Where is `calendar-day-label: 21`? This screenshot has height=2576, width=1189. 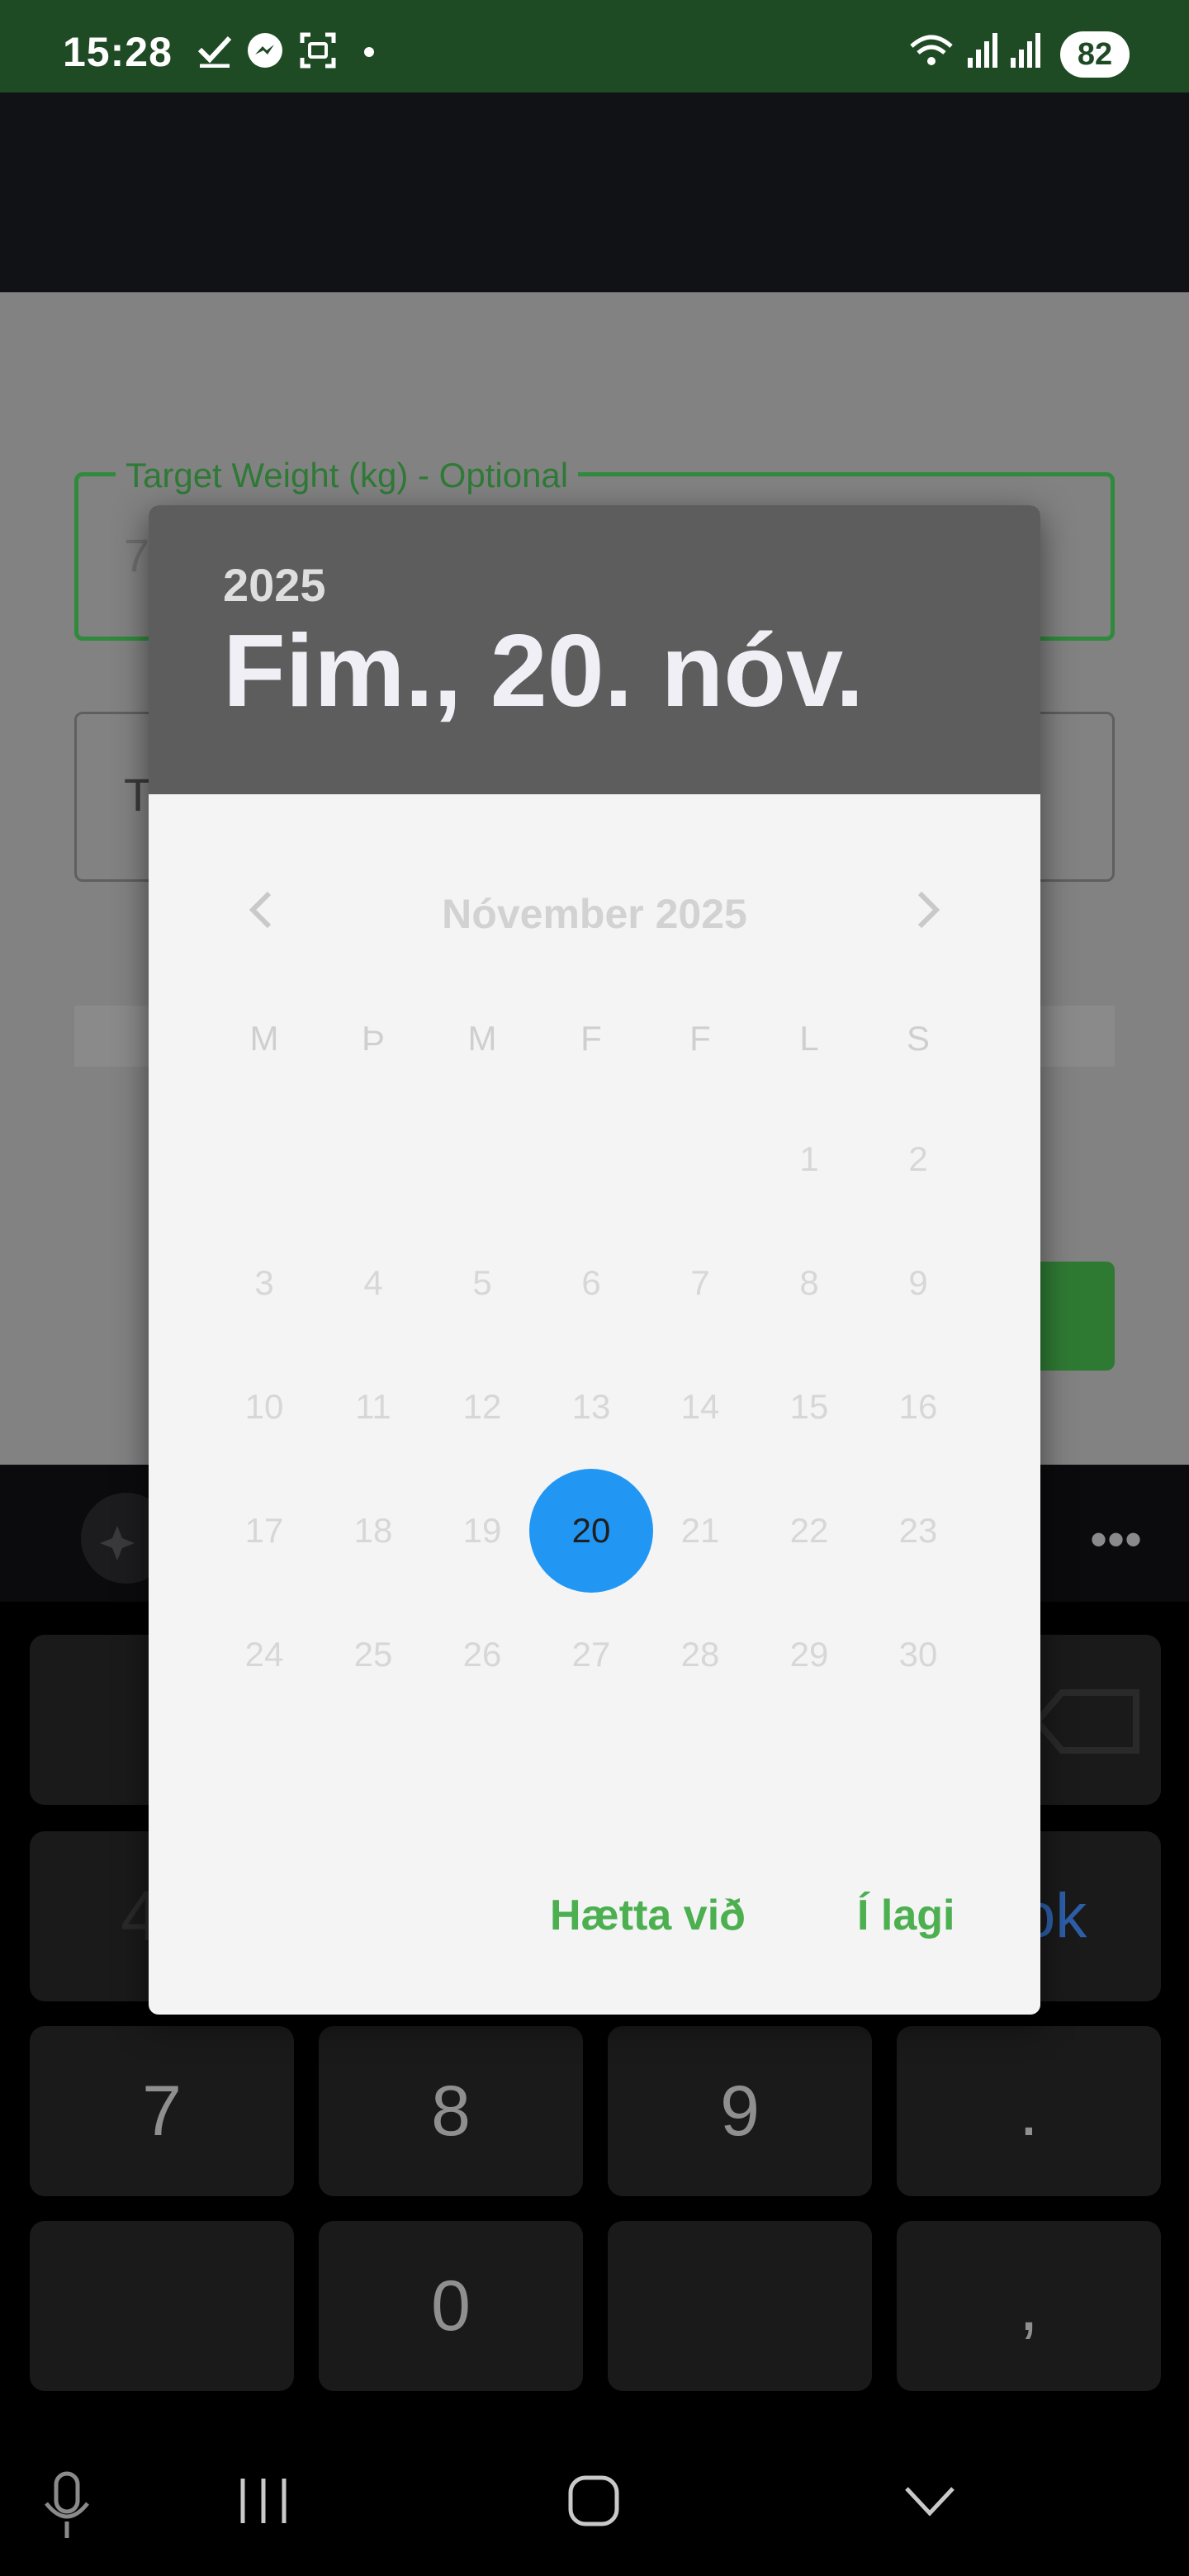
calendar-day-label: 21 is located at coordinates (700, 1530).